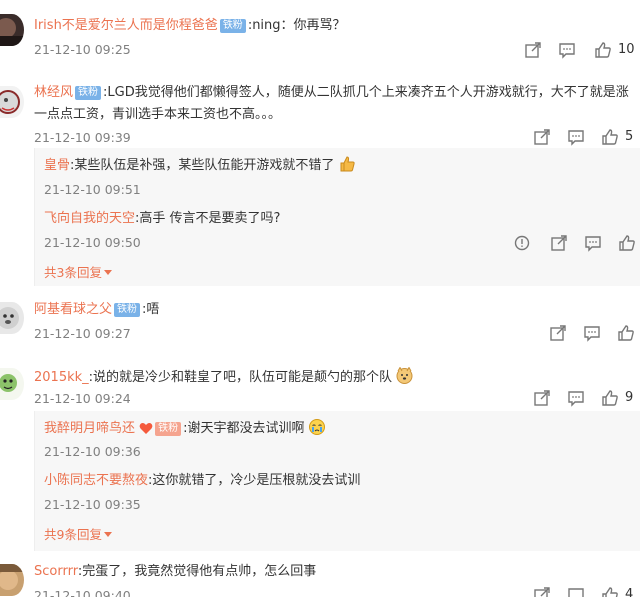 This screenshot has height=597, width=640. What do you see at coordinates (202, 165) in the screenshot?
I see `reply-text: :某些队伍是补强，某些队伍能开游戏就不错了` at bounding box center [202, 165].